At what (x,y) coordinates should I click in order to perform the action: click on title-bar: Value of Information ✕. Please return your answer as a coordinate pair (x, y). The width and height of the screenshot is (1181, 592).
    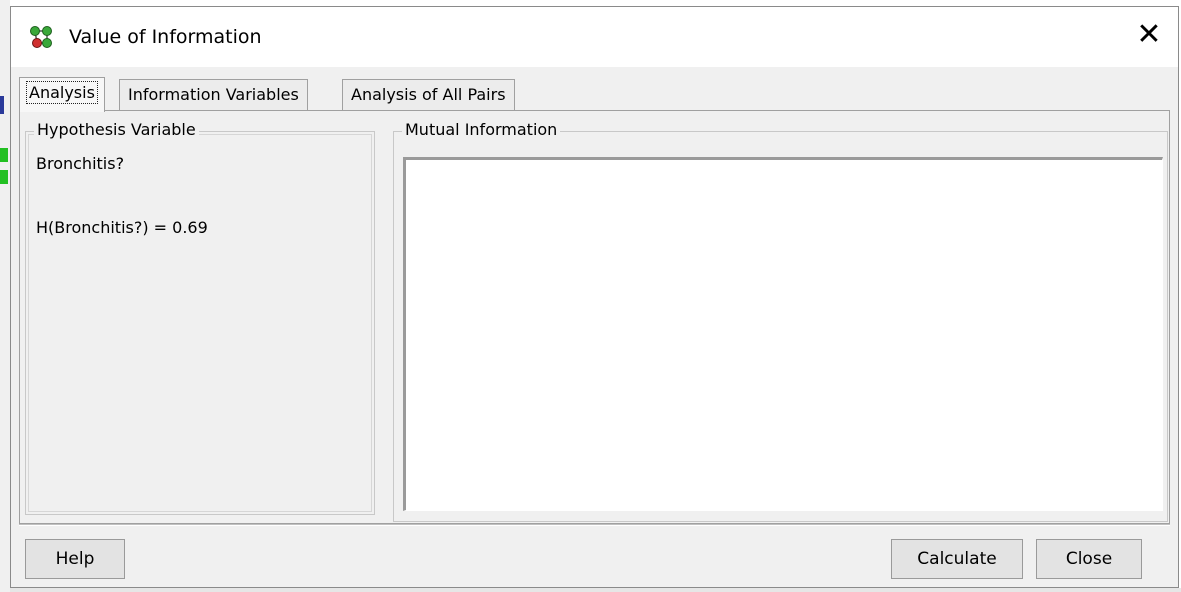
    Looking at the image, I should click on (594, 37).